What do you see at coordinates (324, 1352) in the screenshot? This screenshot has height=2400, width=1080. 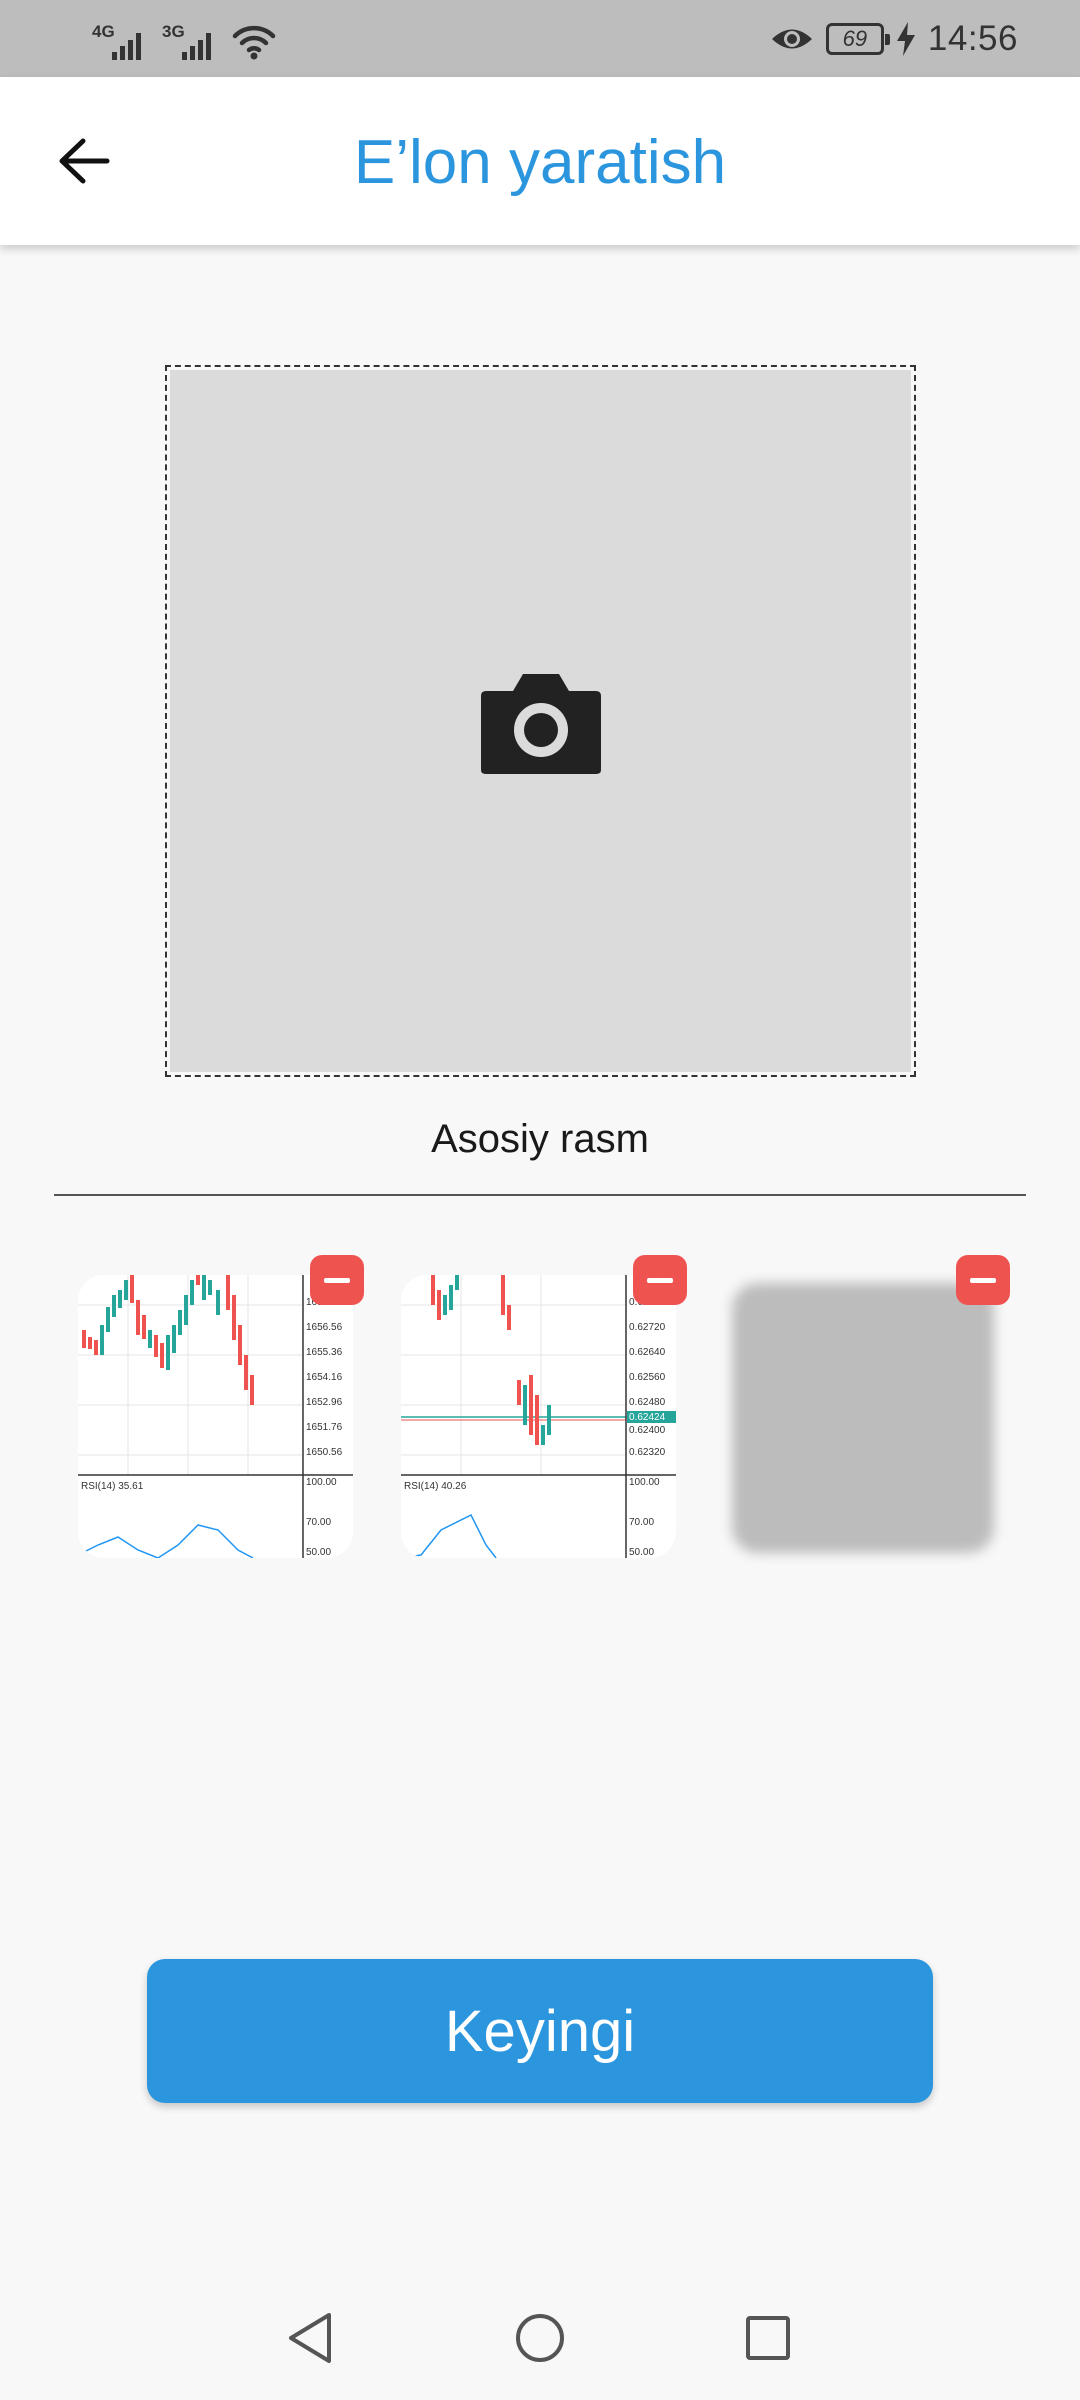 I see `price-tick: 1655.36` at bounding box center [324, 1352].